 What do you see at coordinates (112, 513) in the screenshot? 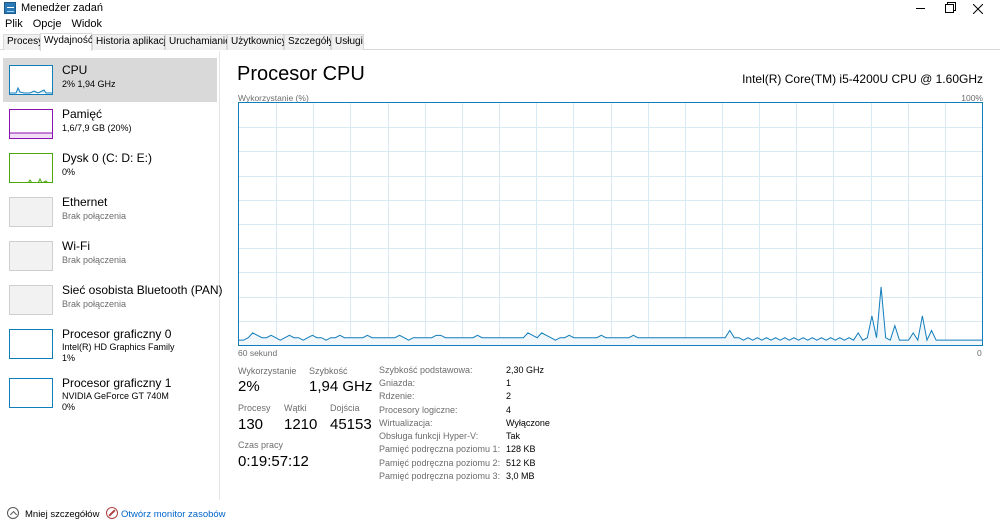
I see `resource-monitor-icon` at bounding box center [112, 513].